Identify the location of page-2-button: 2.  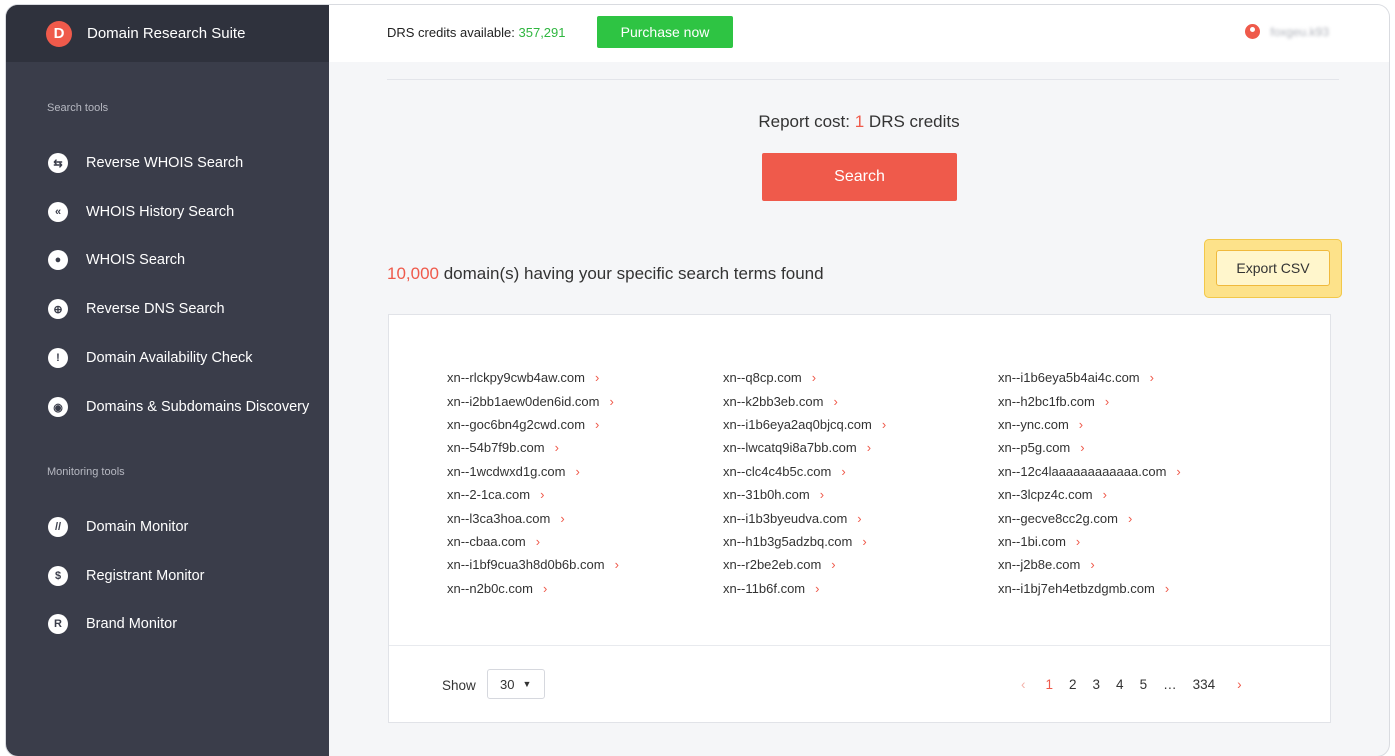
(1073, 684).